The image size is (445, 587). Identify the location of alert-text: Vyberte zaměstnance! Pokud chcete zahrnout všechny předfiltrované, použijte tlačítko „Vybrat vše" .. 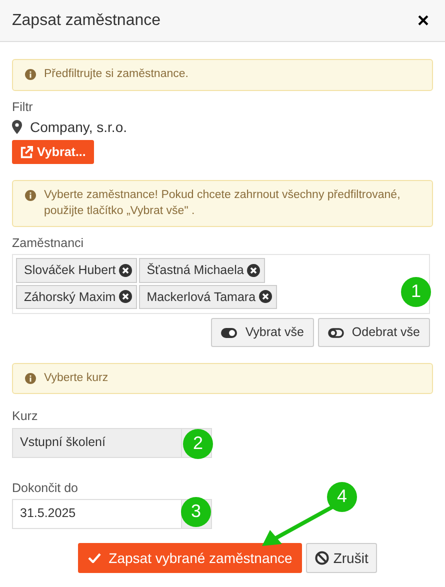
(223, 203).